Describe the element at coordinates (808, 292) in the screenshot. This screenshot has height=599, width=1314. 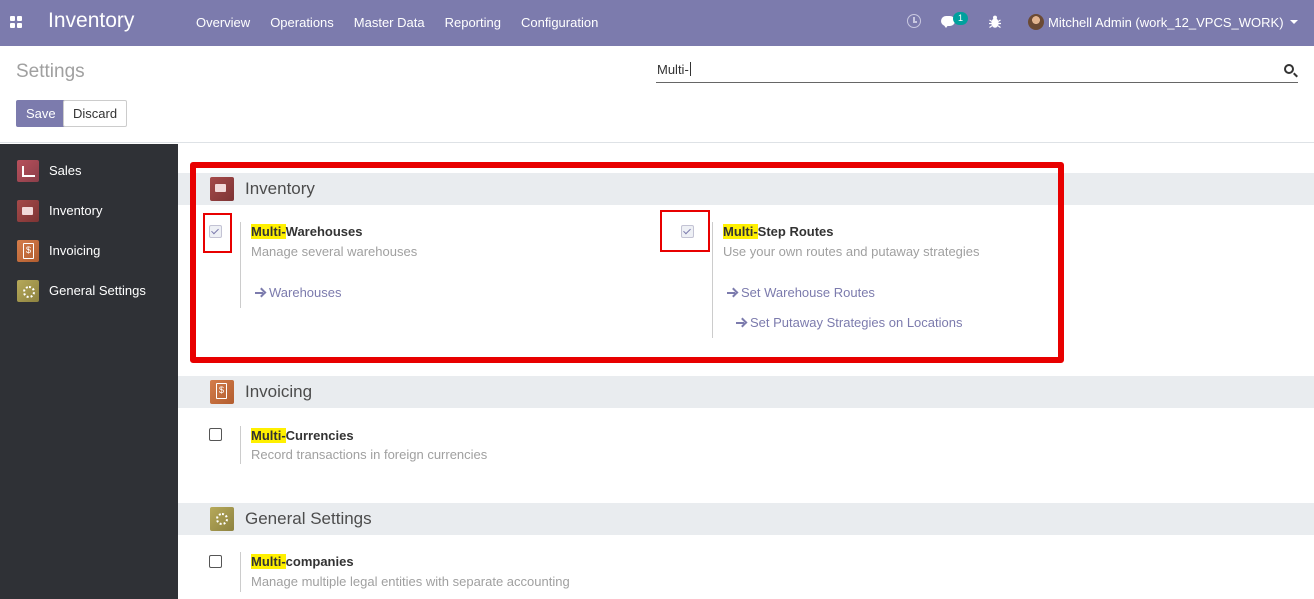
I see `link-label: Set Warehouse Routes` at that location.